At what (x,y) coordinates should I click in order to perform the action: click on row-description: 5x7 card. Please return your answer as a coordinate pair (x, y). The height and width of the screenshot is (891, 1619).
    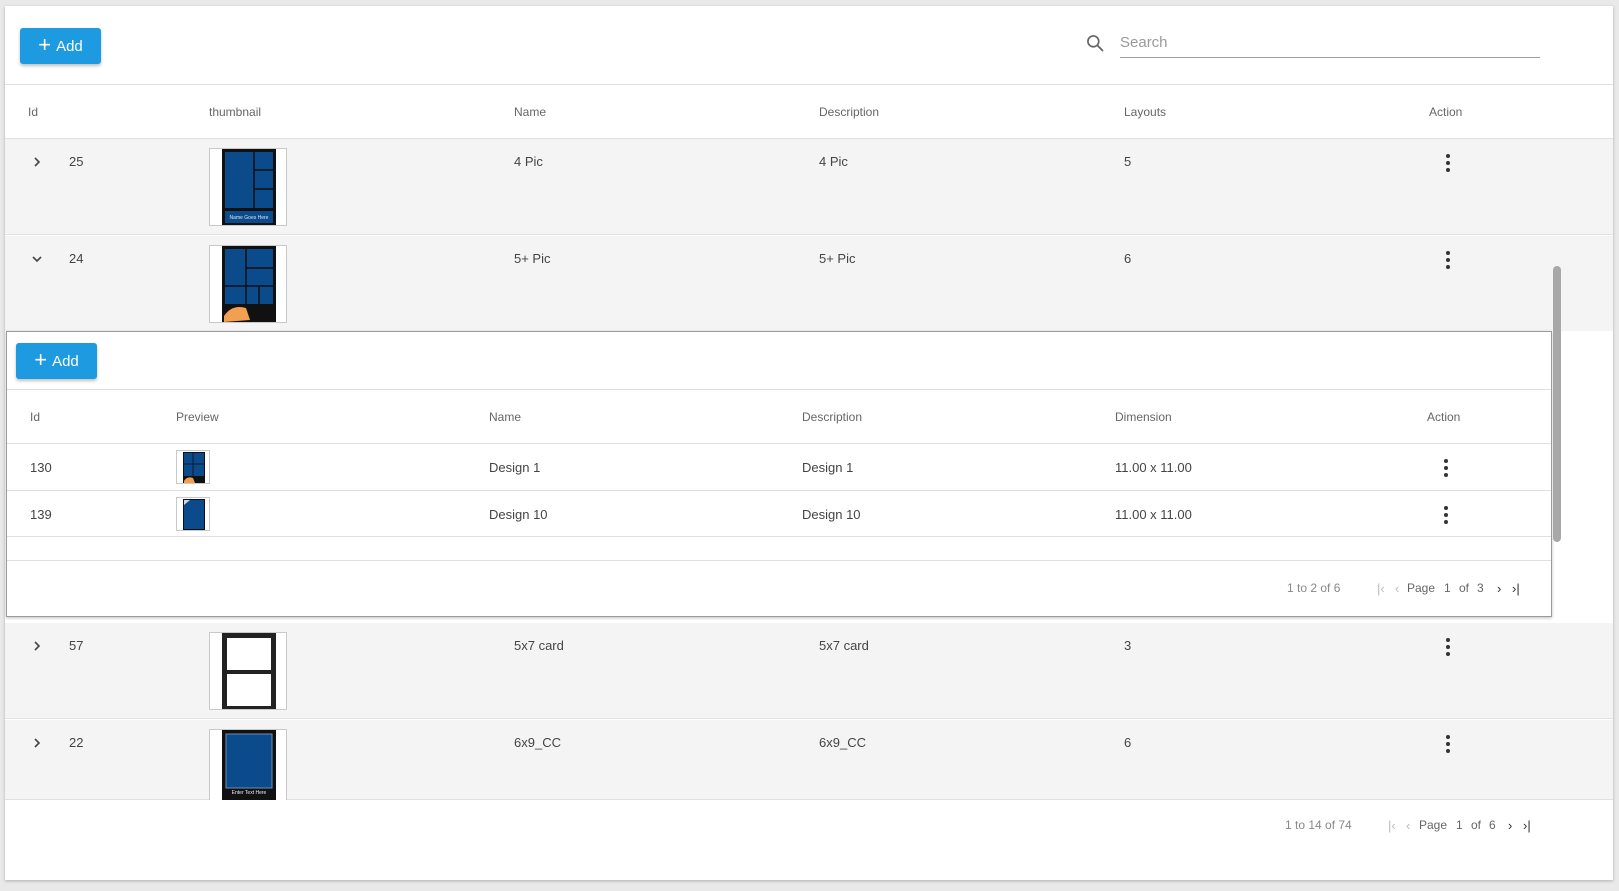
    Looking at the image, I should click on (844, 645).